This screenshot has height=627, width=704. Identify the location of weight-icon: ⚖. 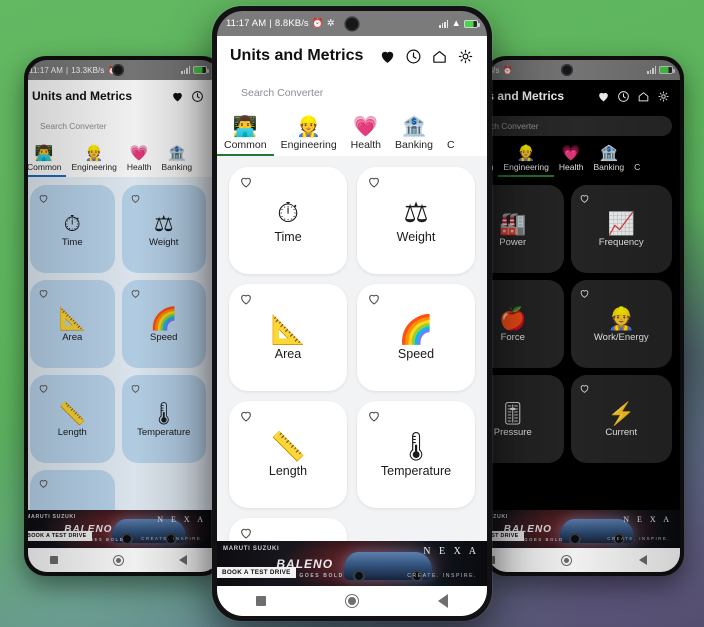
(163, 223).